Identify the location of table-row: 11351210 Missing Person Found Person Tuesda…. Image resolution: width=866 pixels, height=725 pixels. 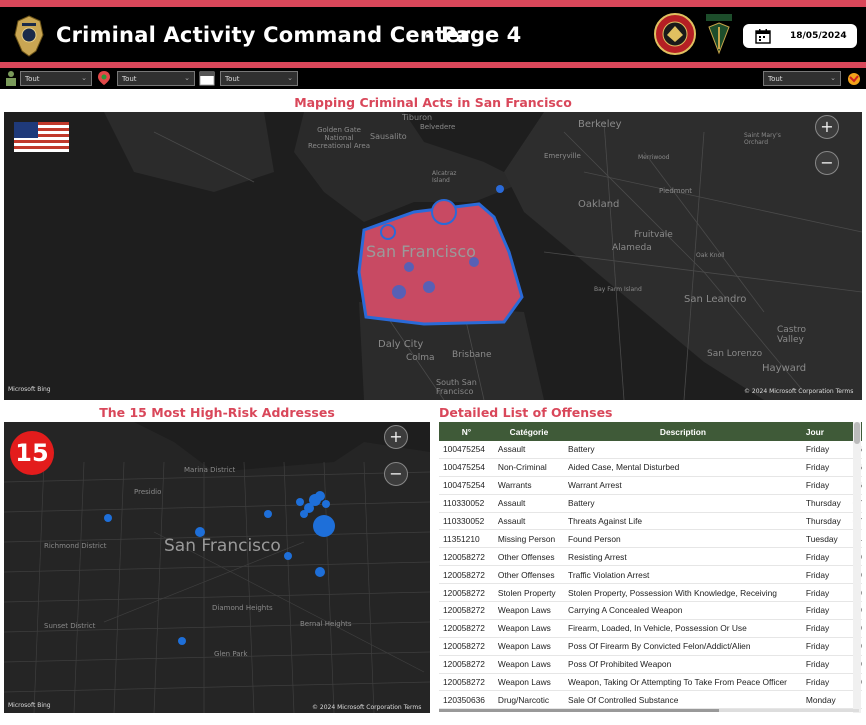
(650, 539).